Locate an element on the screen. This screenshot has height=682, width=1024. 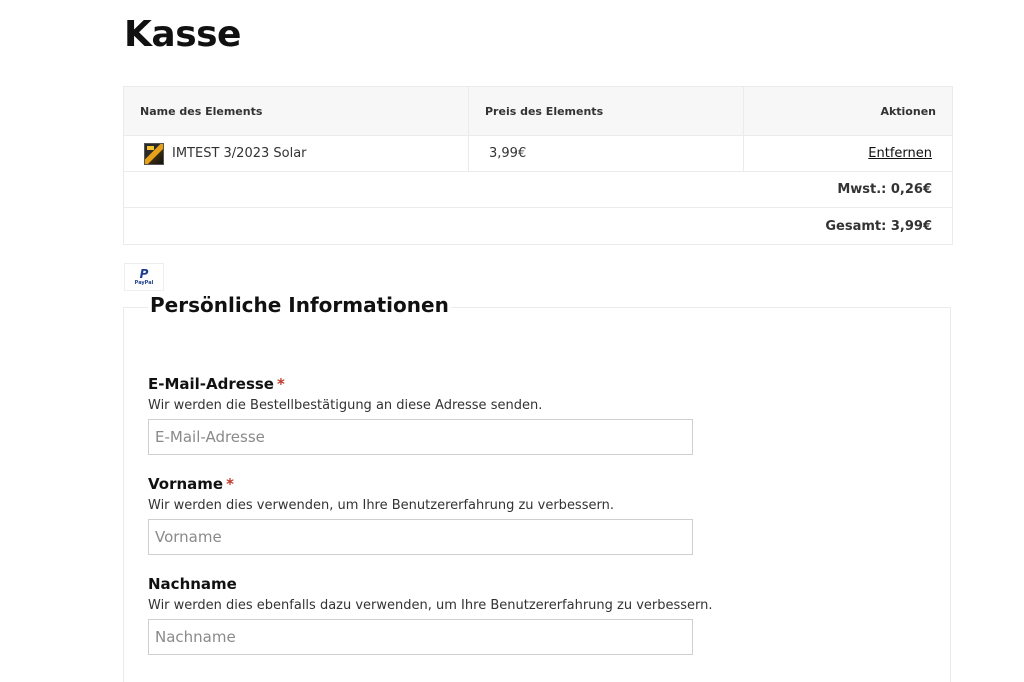
cart-item-row: IMTEST 3/2023 Solar 3,99€ Entfernen is located at coordinates (538, 154).